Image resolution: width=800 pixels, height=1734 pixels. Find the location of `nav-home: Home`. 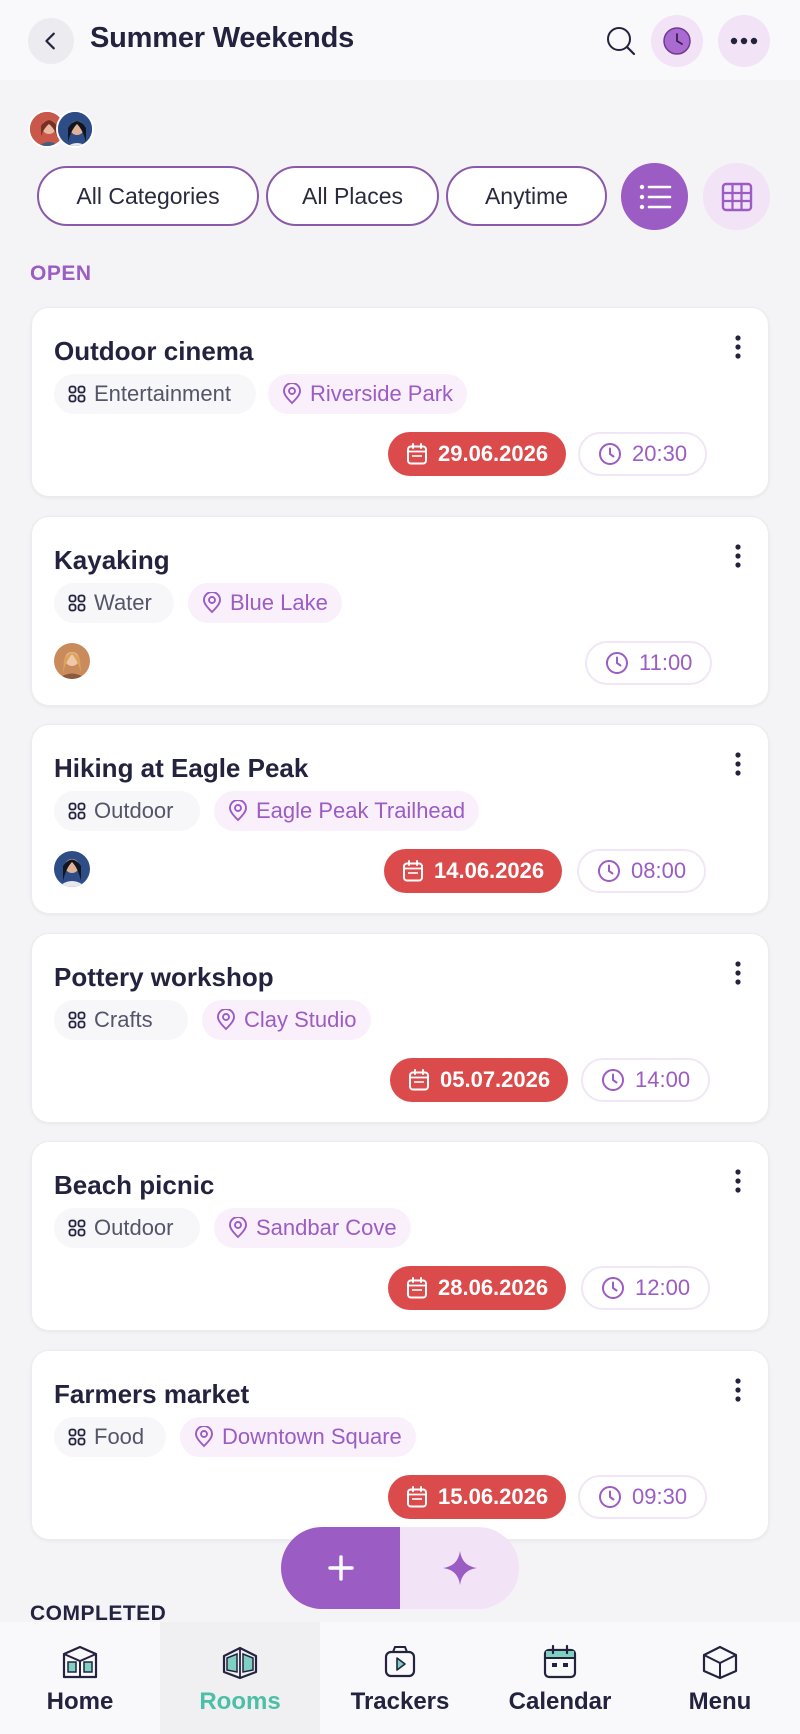

nav-home: Home is located at coordinates (80, 1678).